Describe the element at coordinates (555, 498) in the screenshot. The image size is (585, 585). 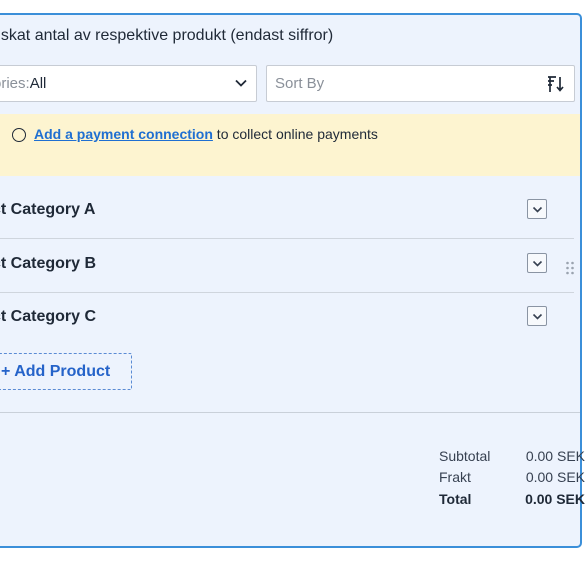
I see `total-value: 0.00 SEK` at that location.